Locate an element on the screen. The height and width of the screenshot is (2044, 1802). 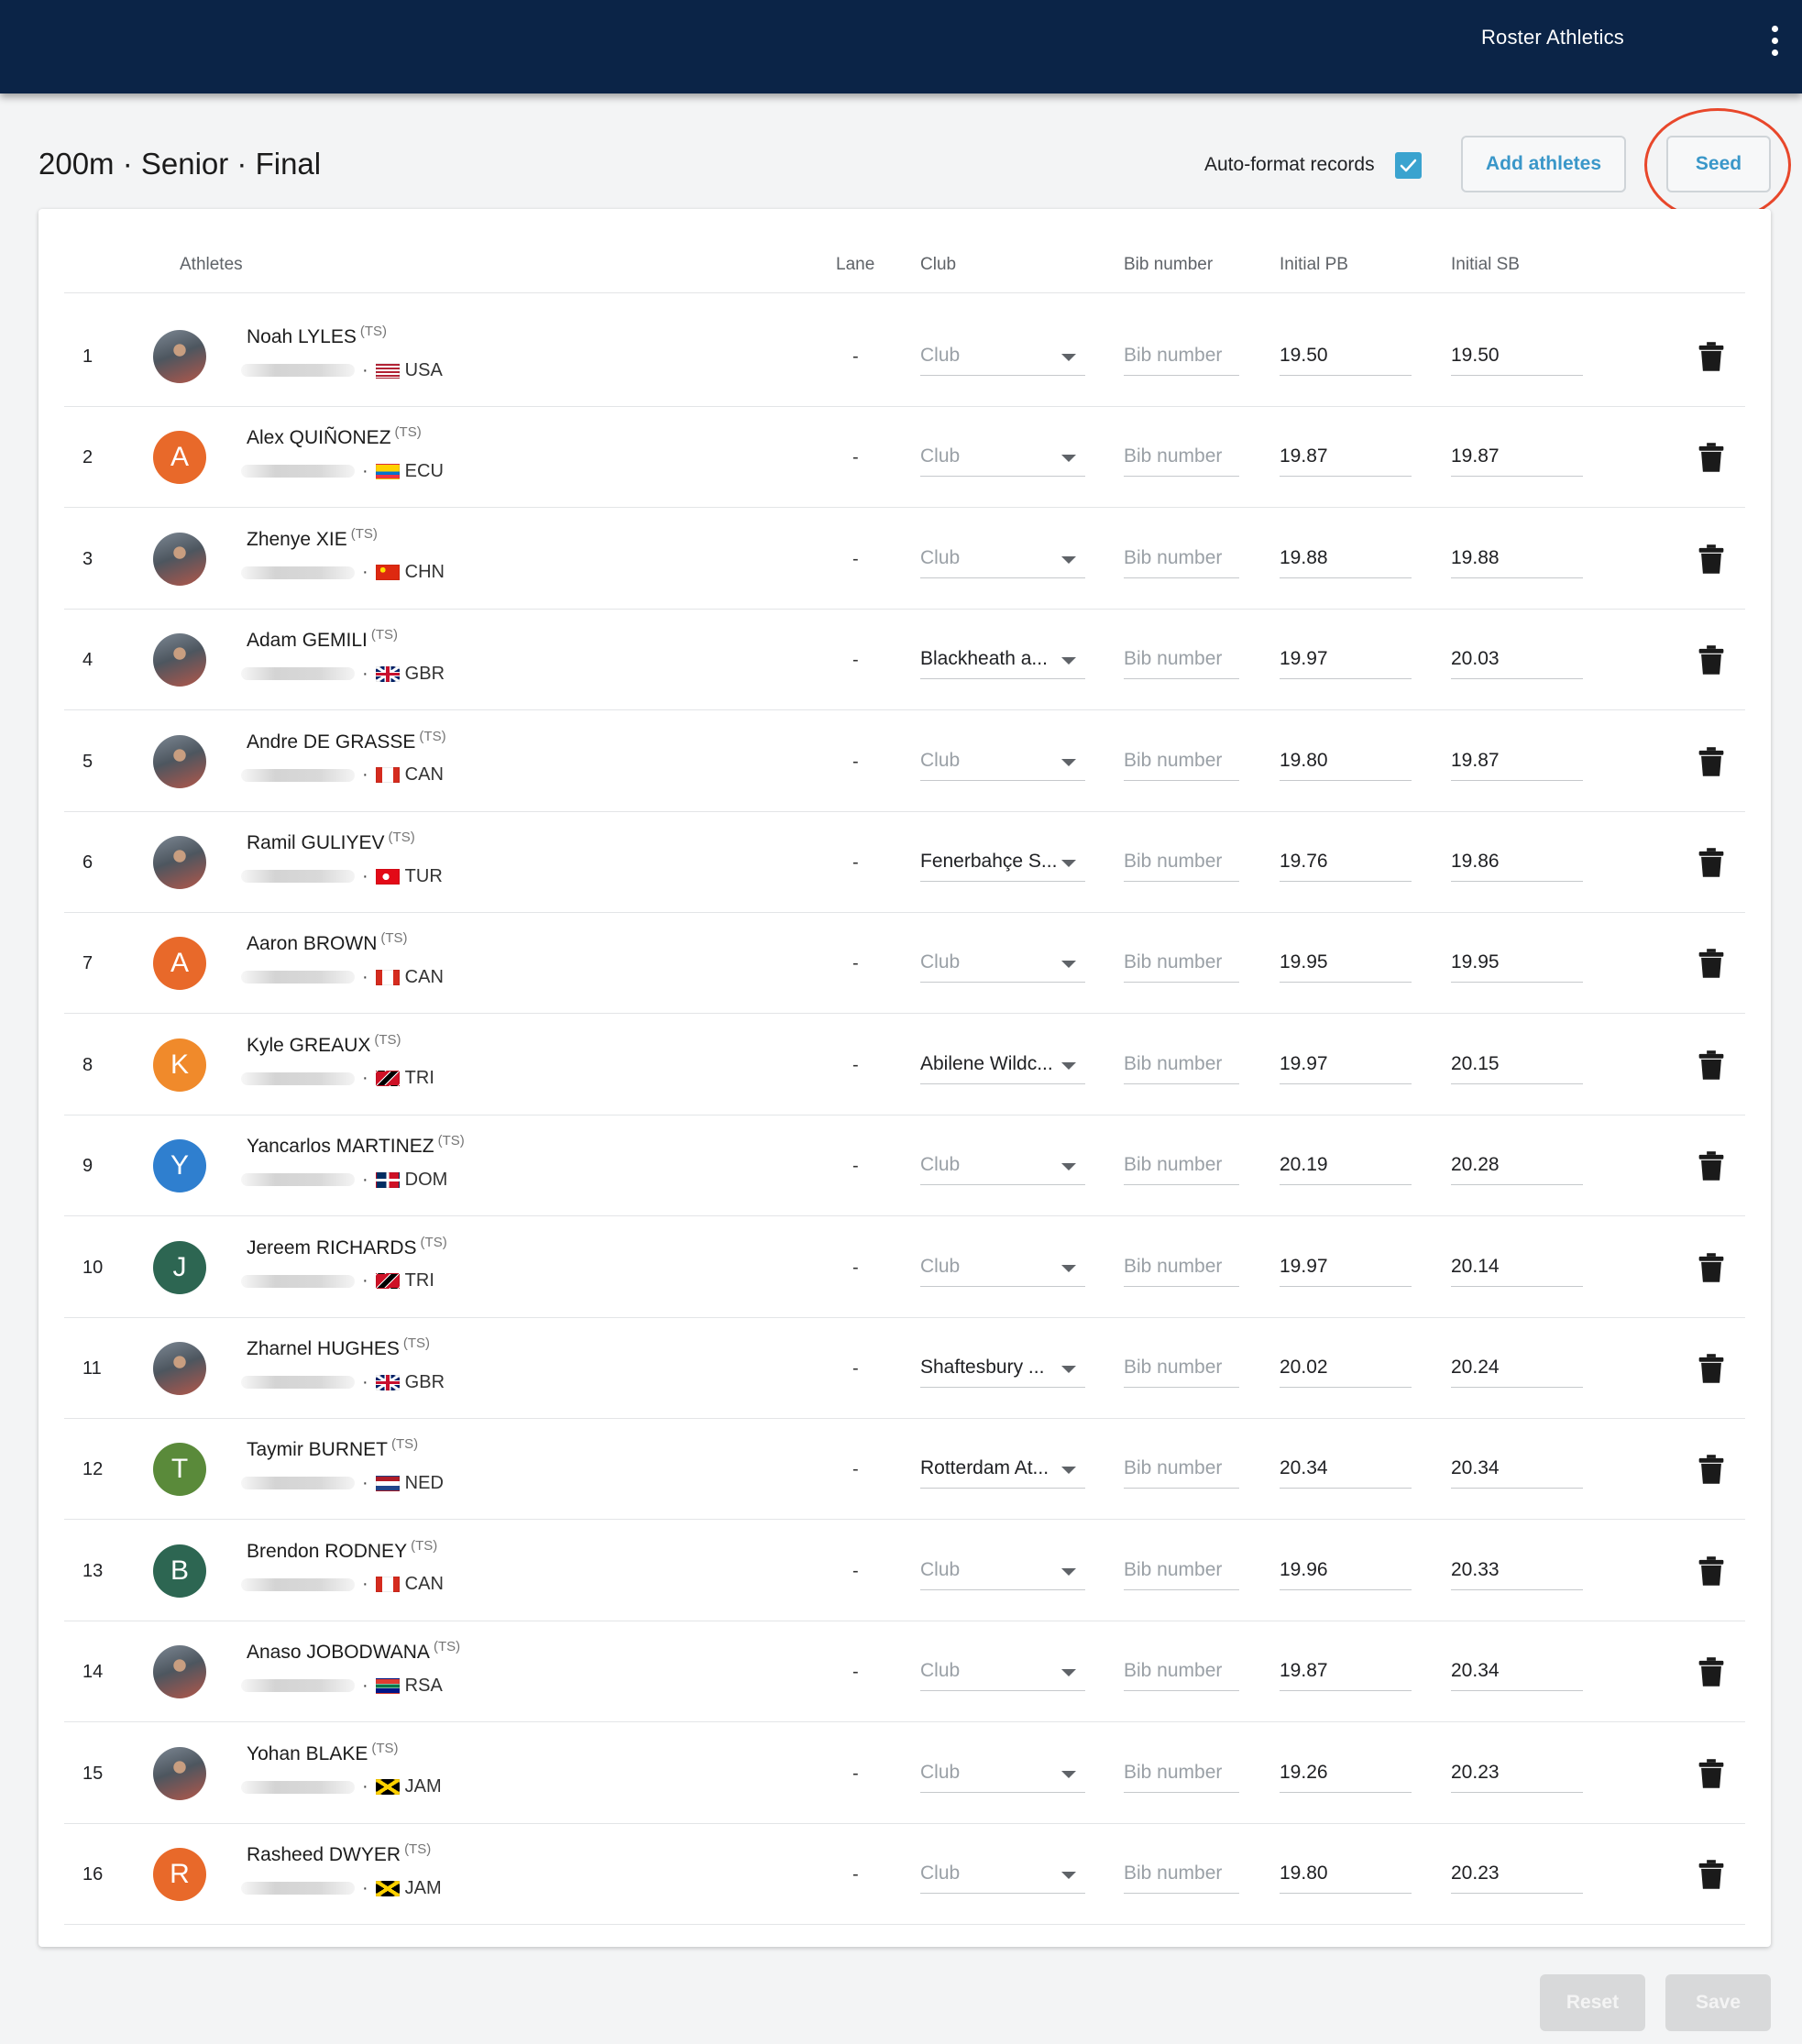
initial-pb-input: 19.87 is located at coordinates (1346, 1673).